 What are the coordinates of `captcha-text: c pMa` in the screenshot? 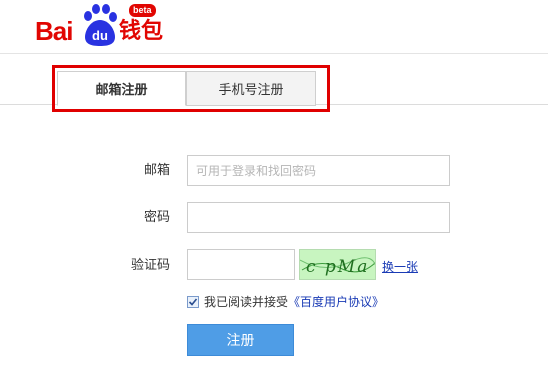 It's located at (337, 267).